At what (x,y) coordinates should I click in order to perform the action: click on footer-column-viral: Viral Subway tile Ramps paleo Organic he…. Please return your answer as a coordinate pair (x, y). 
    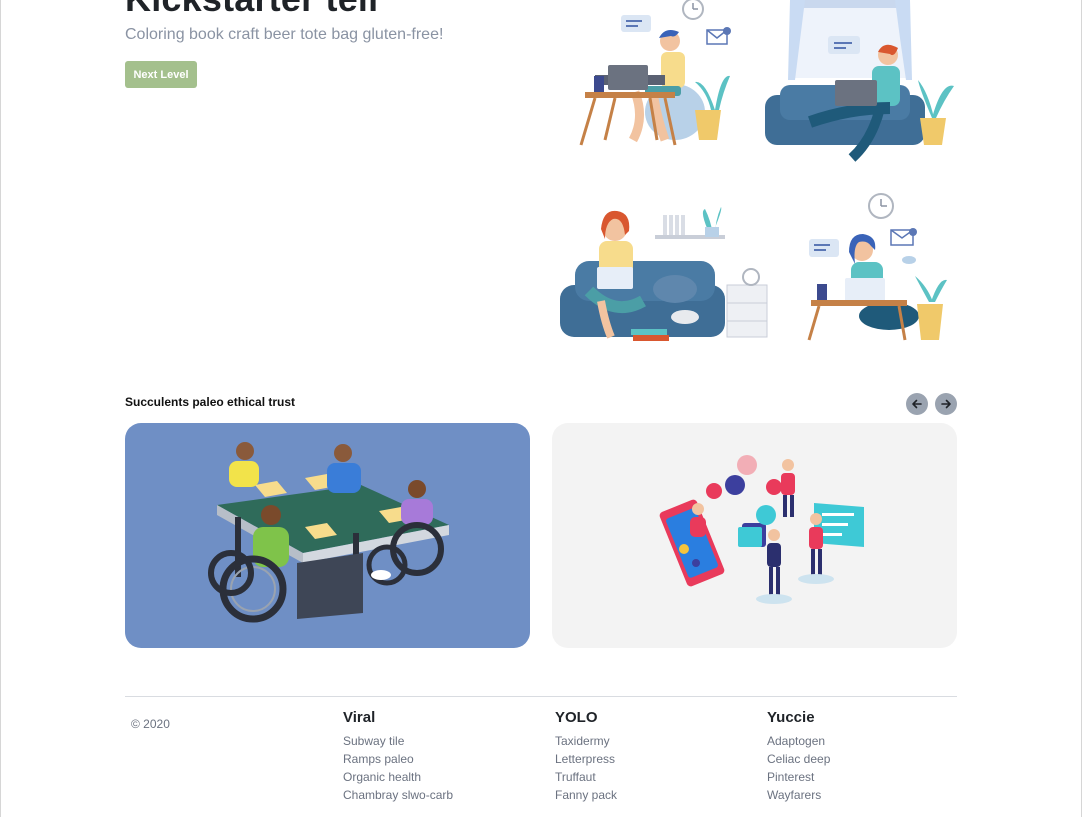
    Looking at the image, I should click on (398, 756).